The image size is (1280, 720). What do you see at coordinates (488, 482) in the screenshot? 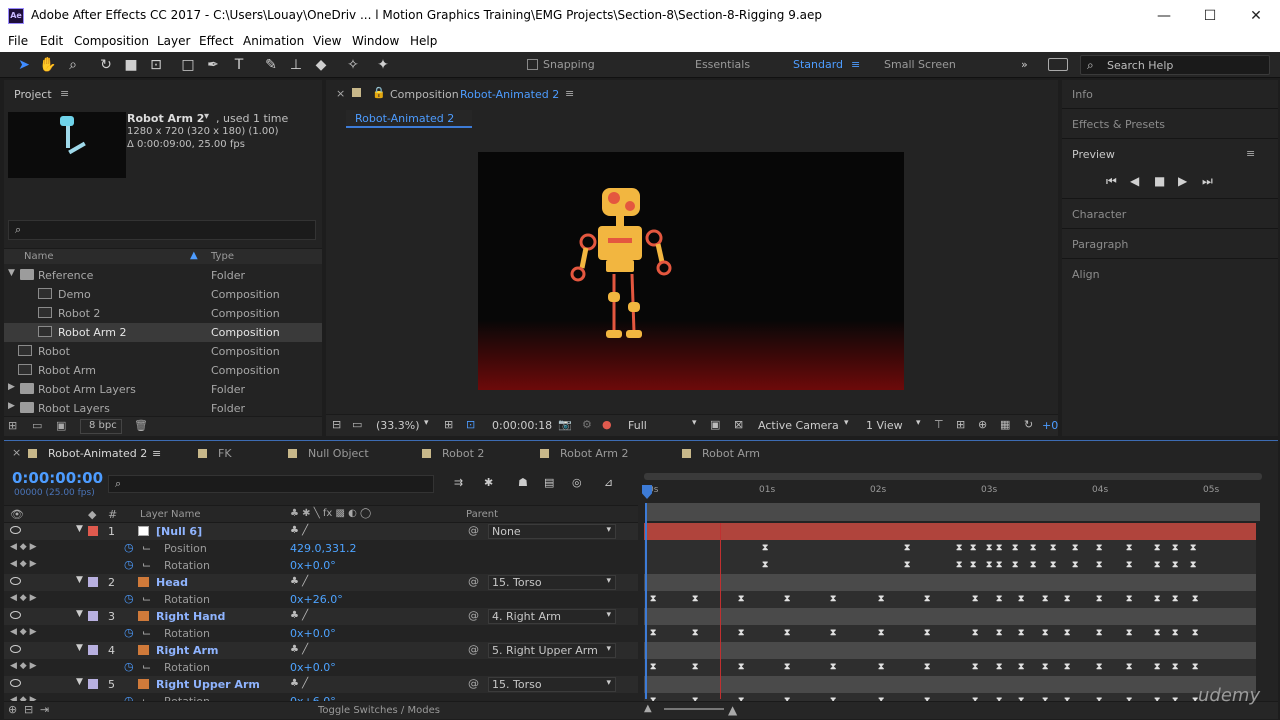
I see `draft-3d-toggle-icon: ✱` at bounding box center [488, 482].